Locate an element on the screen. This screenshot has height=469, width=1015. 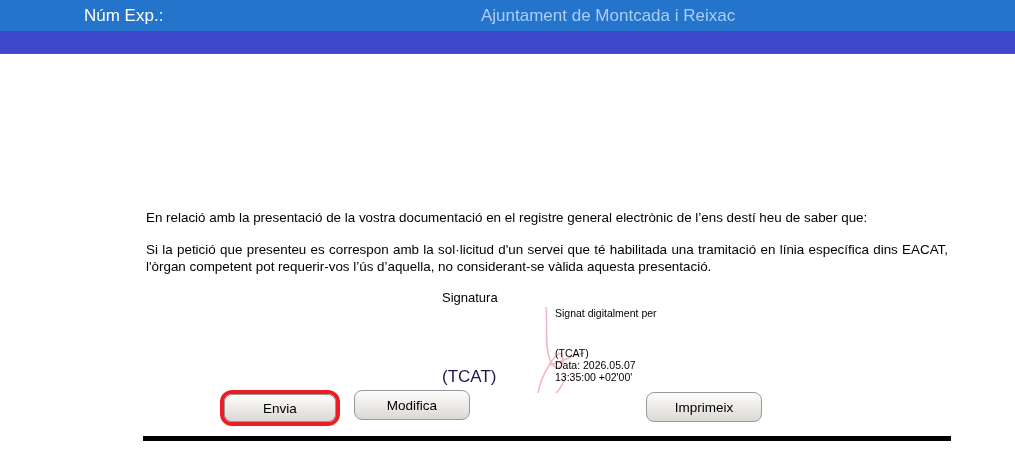
signature-label: Signatura is located at coordinates (470, 297).